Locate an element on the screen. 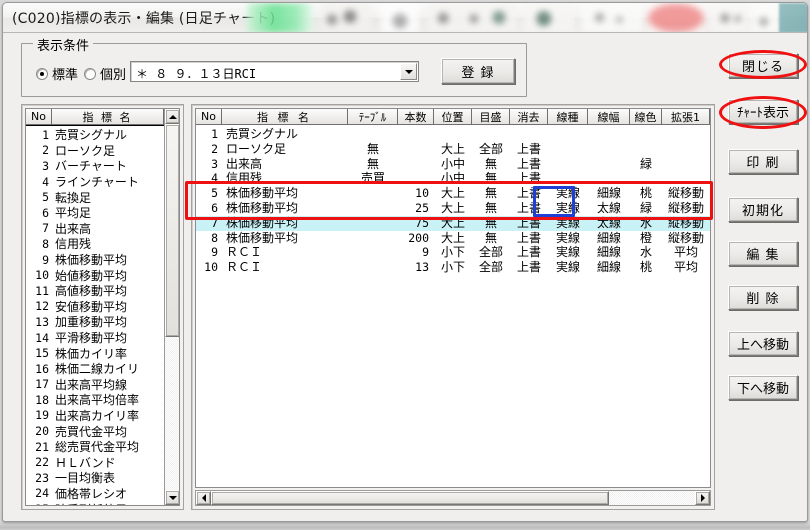 Image resolution: width=810 pixels, height=530 pixels. grid-header-value: [値] is located at coordinates (710, 117).